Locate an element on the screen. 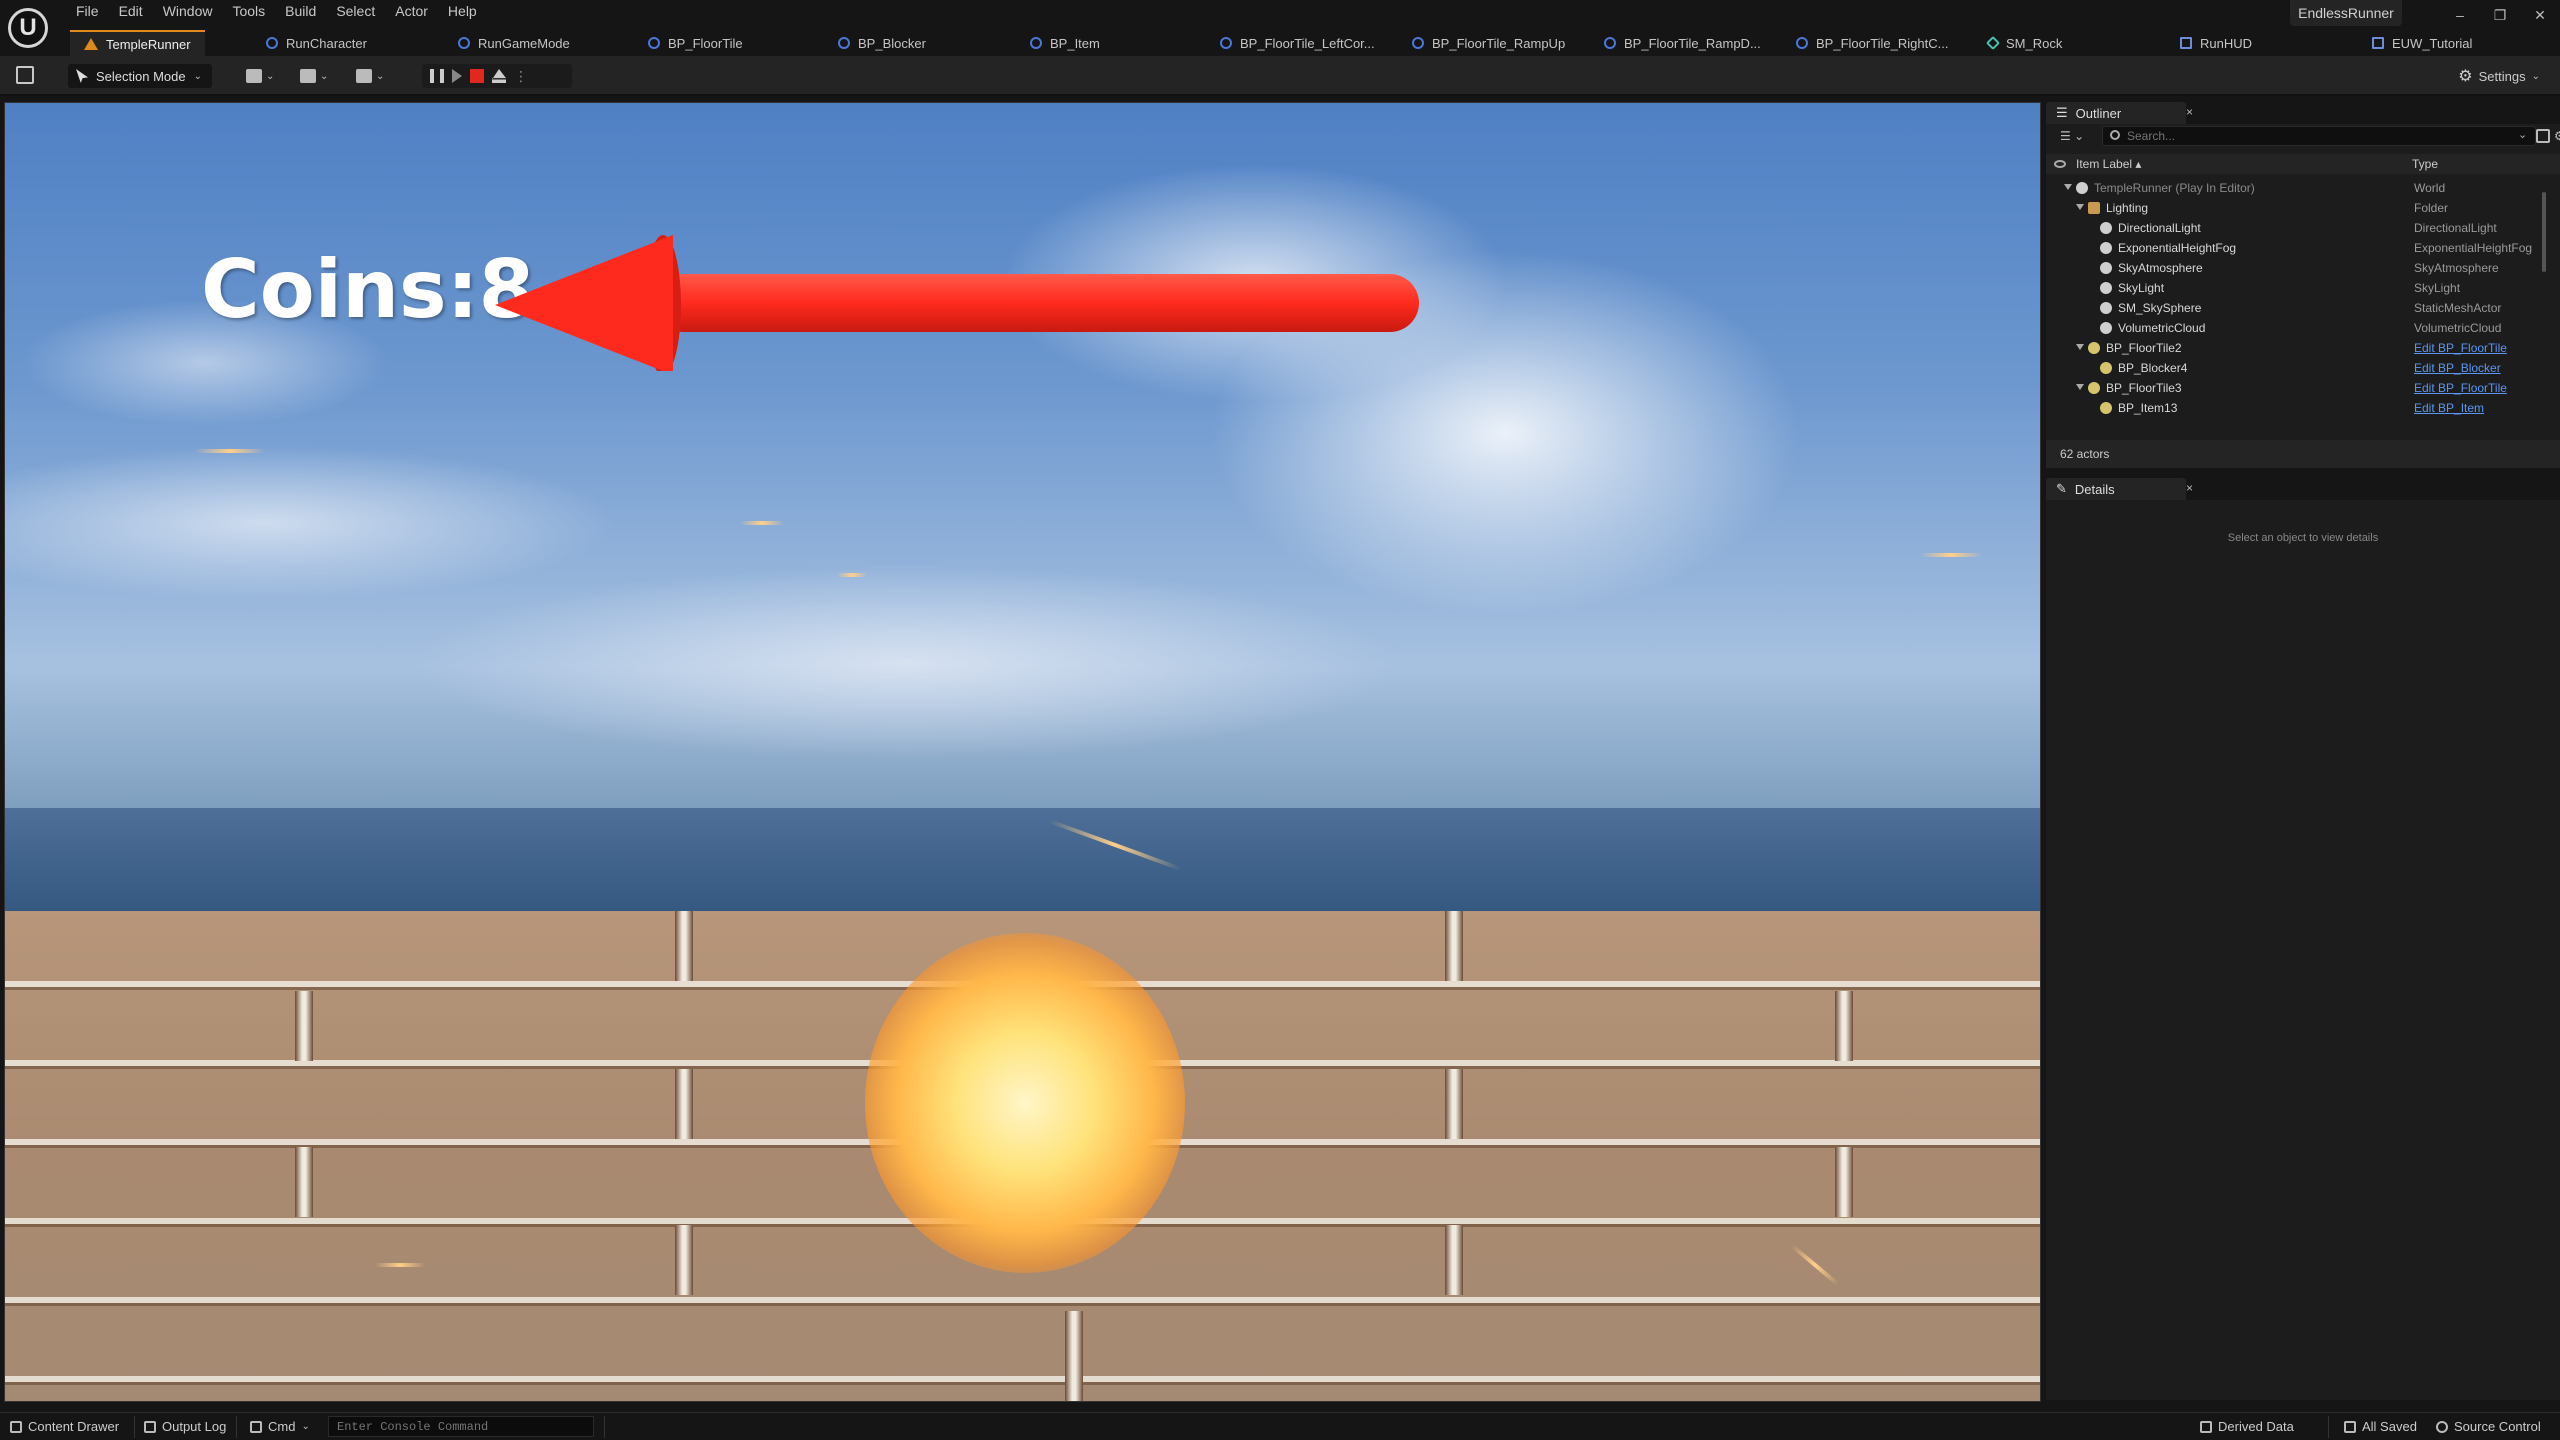 The image size is (2560, 1440). blueprint-menu-button: ⌄ is located at coordinates (314, 76).